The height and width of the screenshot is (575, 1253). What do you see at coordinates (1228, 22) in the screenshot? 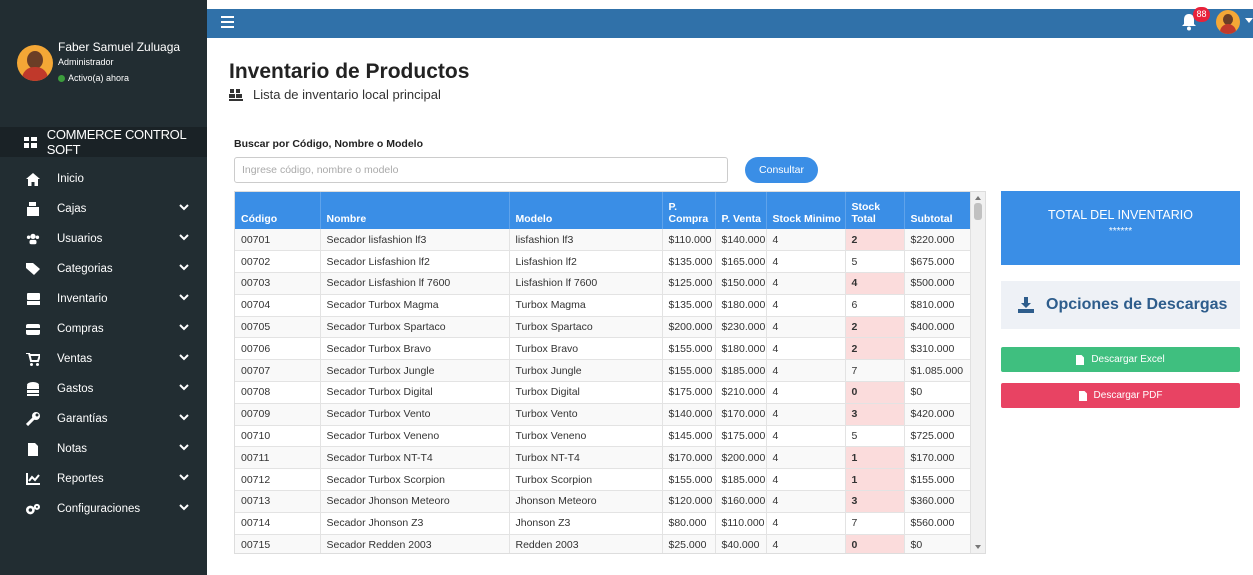
I see `top-user-avatar` at bounding box center [1228, 22].